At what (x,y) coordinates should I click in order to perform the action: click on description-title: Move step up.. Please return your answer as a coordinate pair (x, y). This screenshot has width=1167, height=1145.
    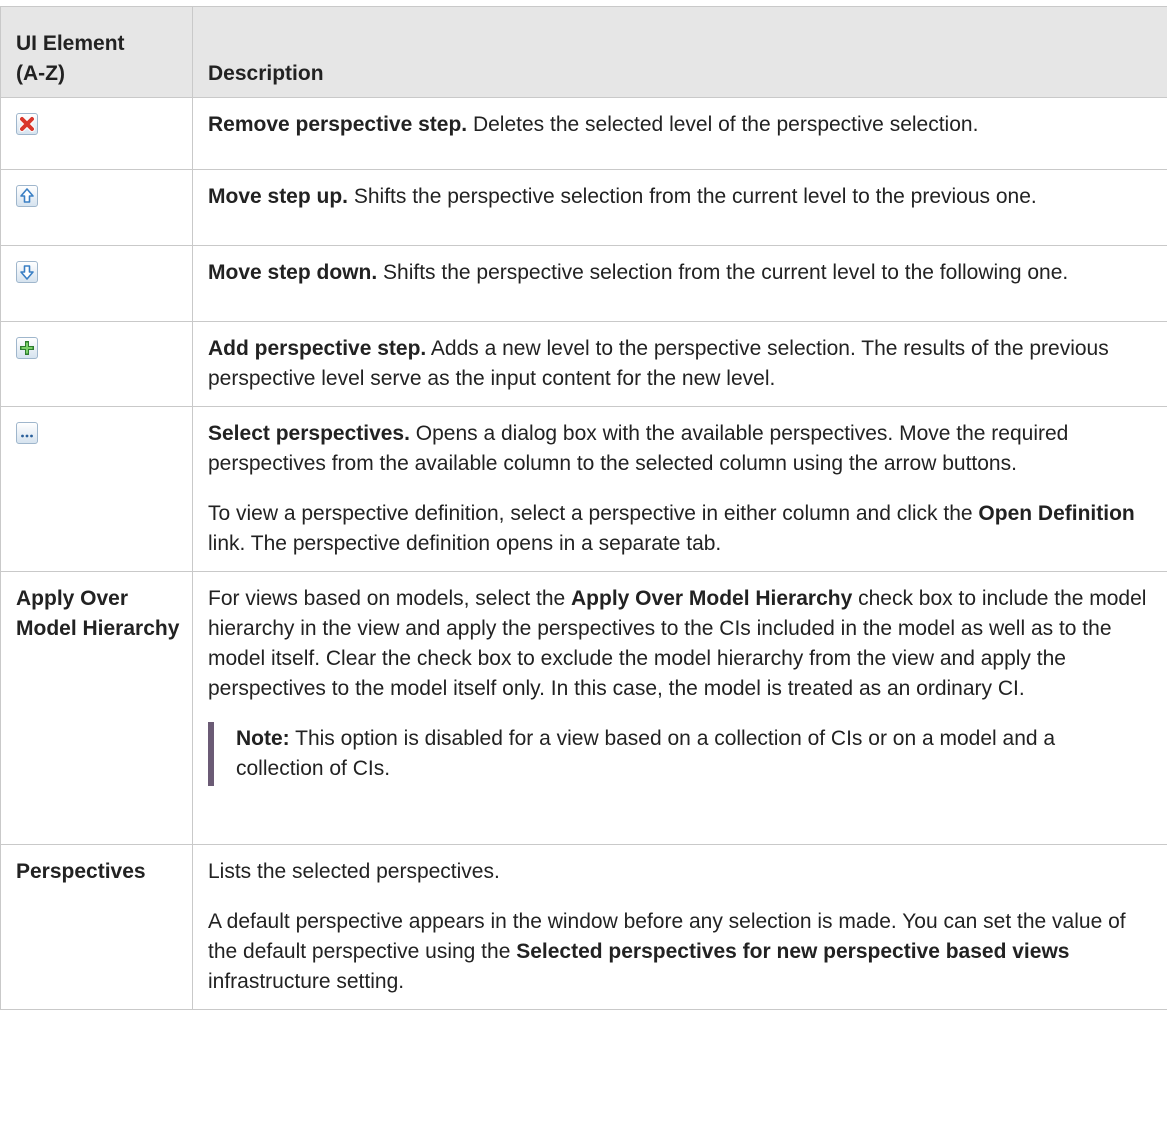
    Looking at the image, I should click on (278, 196).